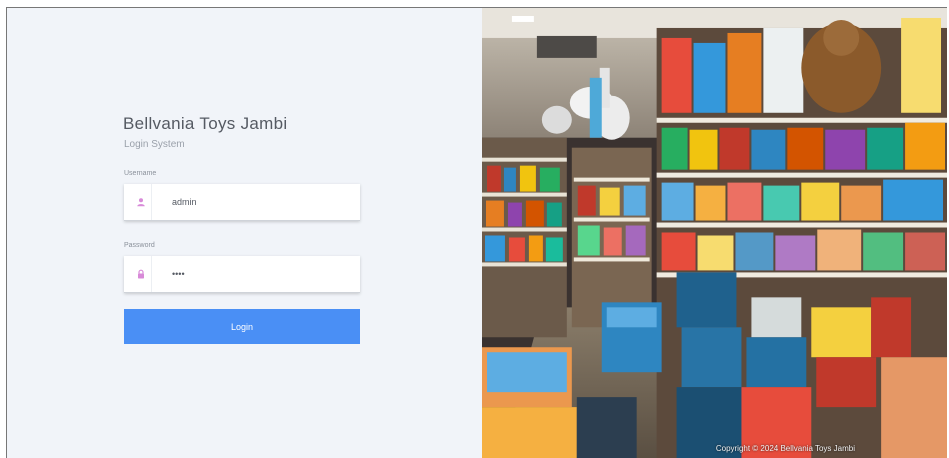 The height and width of the screenshot is (458, 949). I want to click on username-value: admin, so click(184, 202).